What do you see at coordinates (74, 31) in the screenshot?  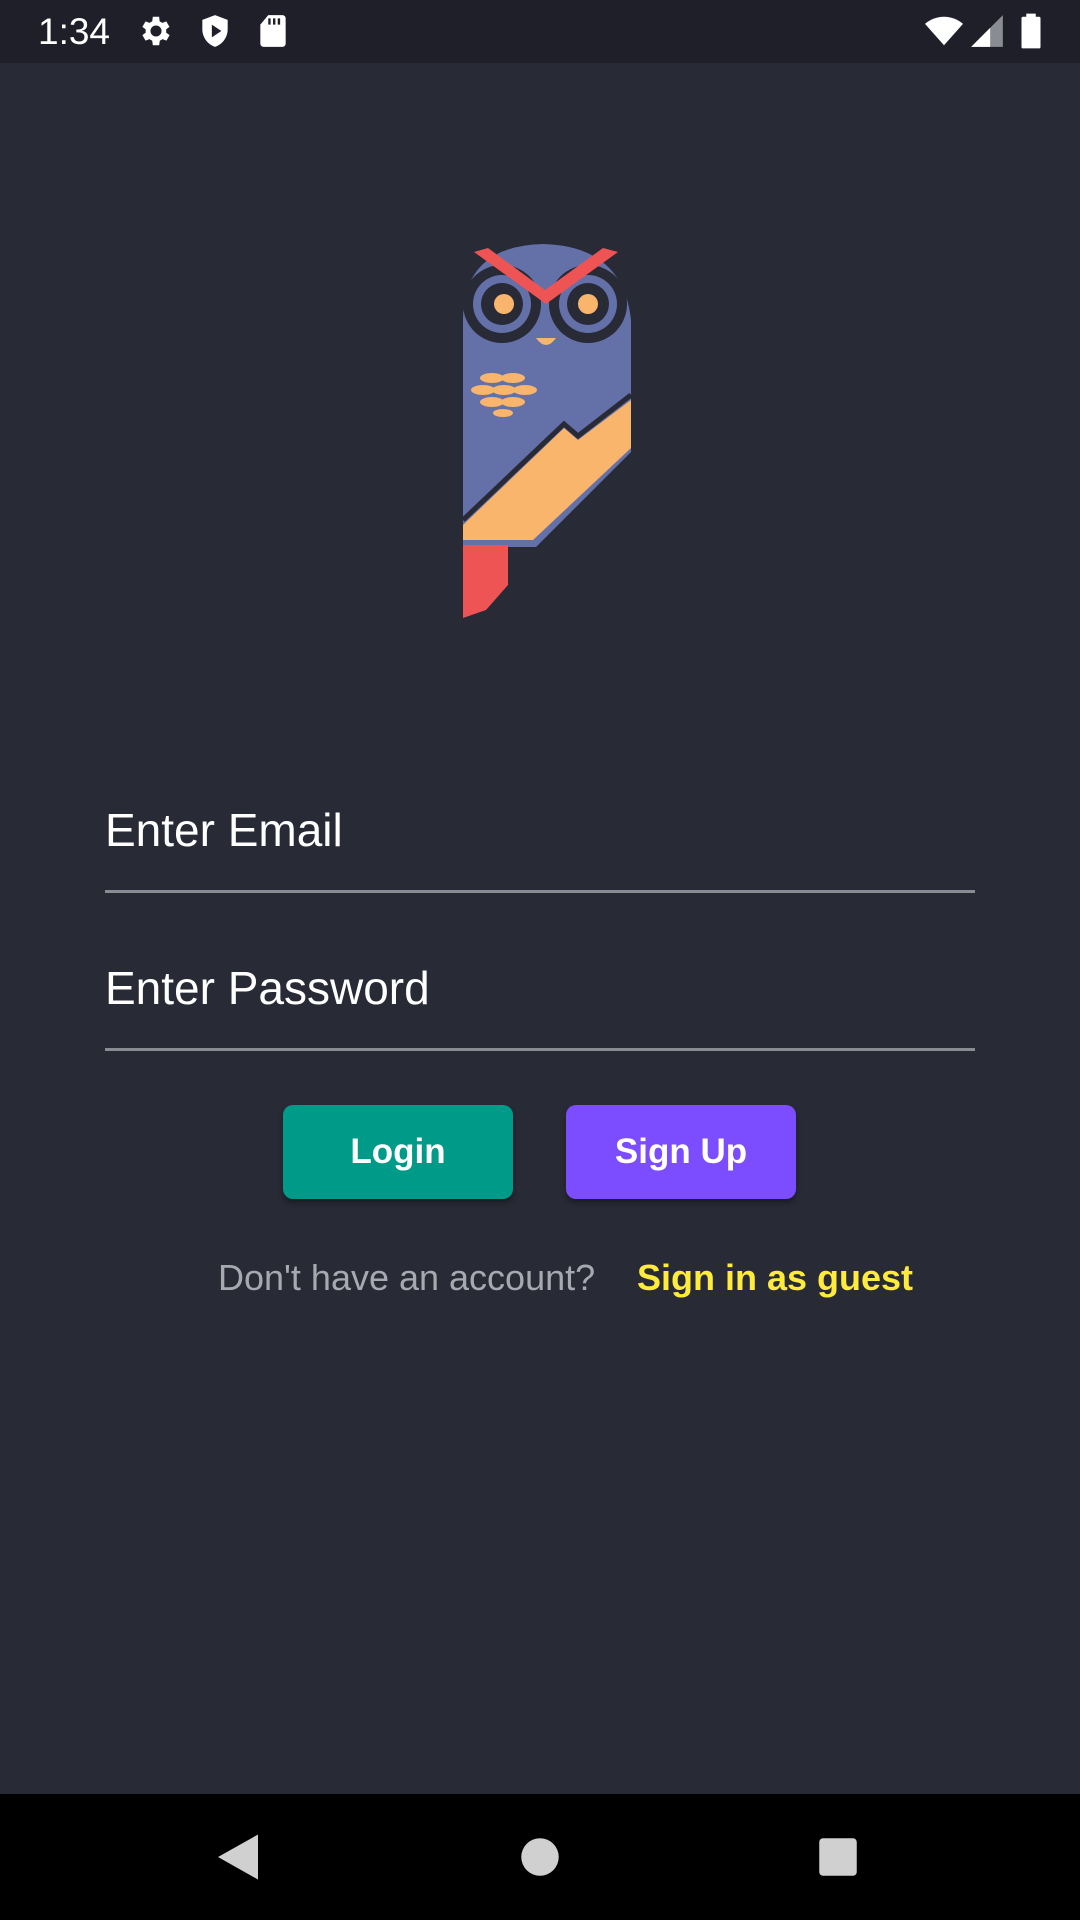 I see `status-time: 1:34` at bounding box center [74, 31].